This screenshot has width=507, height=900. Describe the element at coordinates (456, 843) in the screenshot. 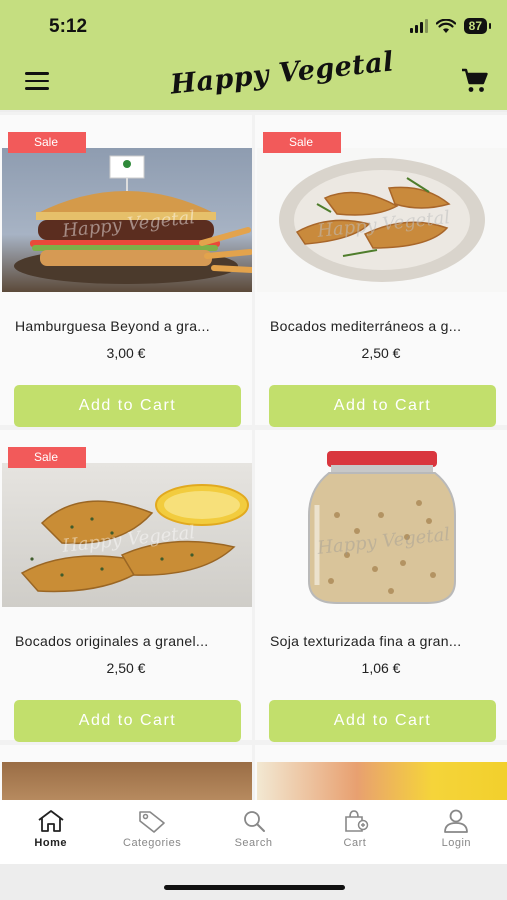

I see `nav-label: Login` at that location.